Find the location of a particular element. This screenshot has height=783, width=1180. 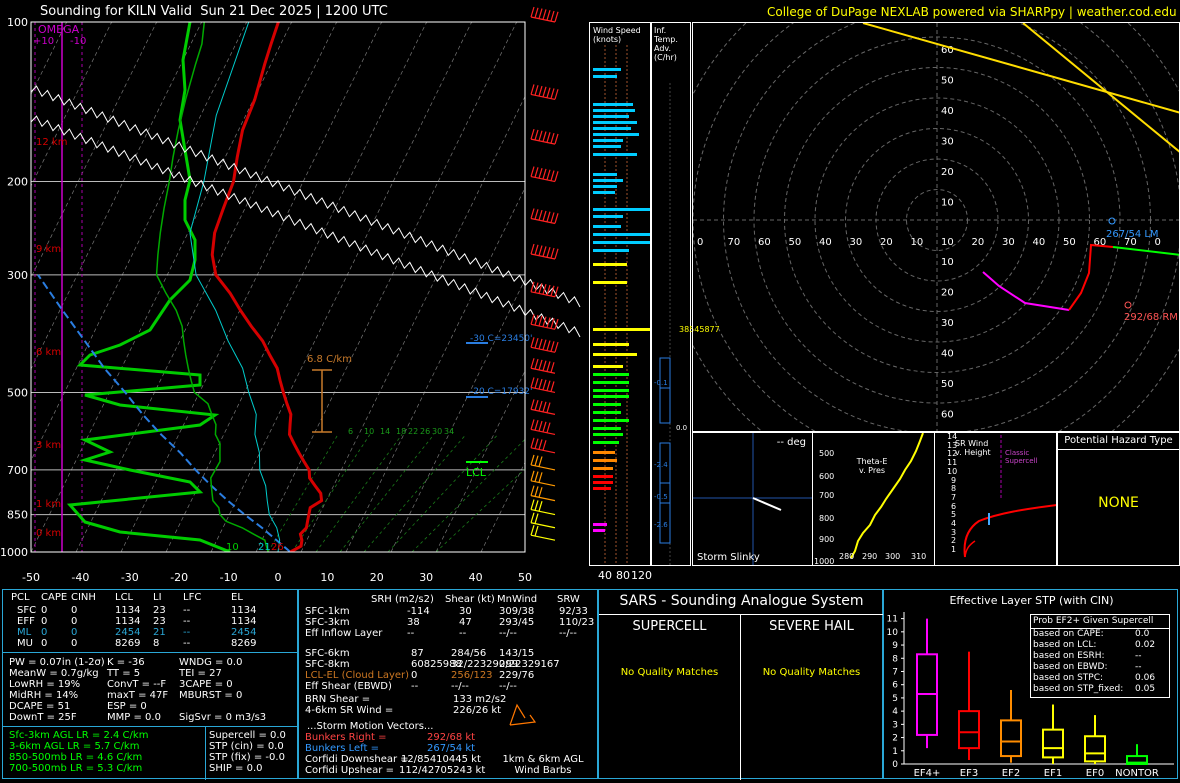

index-cell: DCAPE = 51 is located at coordinates (40, 706).